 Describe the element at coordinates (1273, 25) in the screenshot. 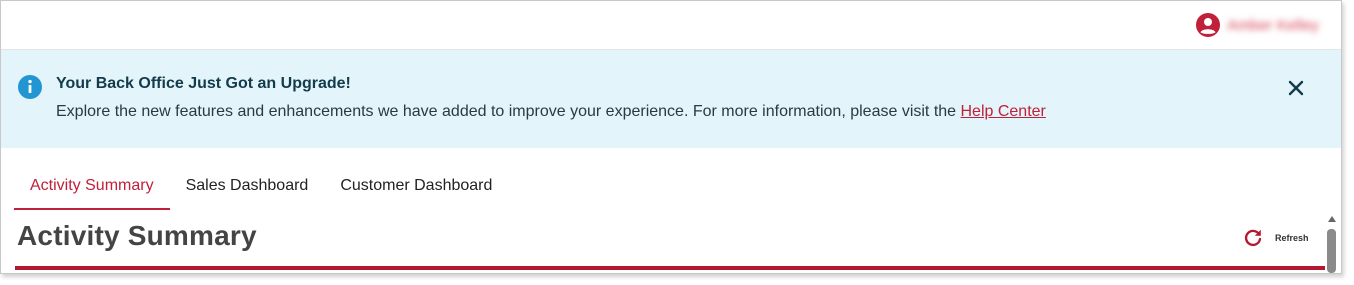

I see `user-name: Amber Kelley` at that location.